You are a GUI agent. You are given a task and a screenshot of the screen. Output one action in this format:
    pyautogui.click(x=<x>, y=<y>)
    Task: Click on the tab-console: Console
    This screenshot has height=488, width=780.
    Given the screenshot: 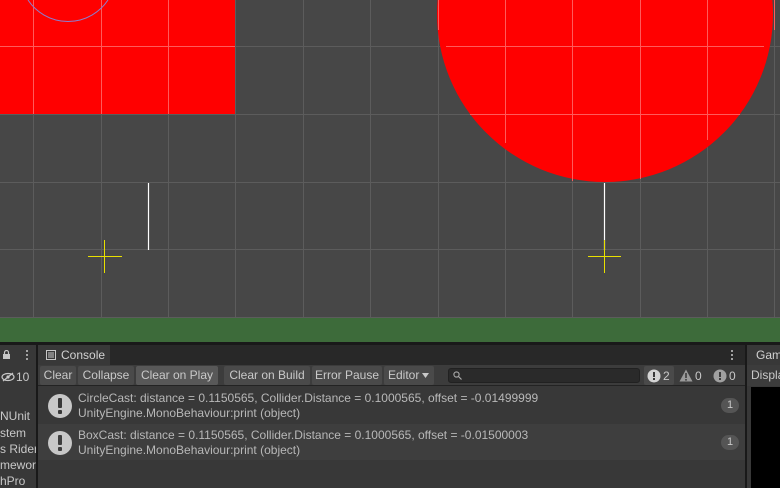 What is the action you would take?
    pyautogui.click(x=74, y=355)
    